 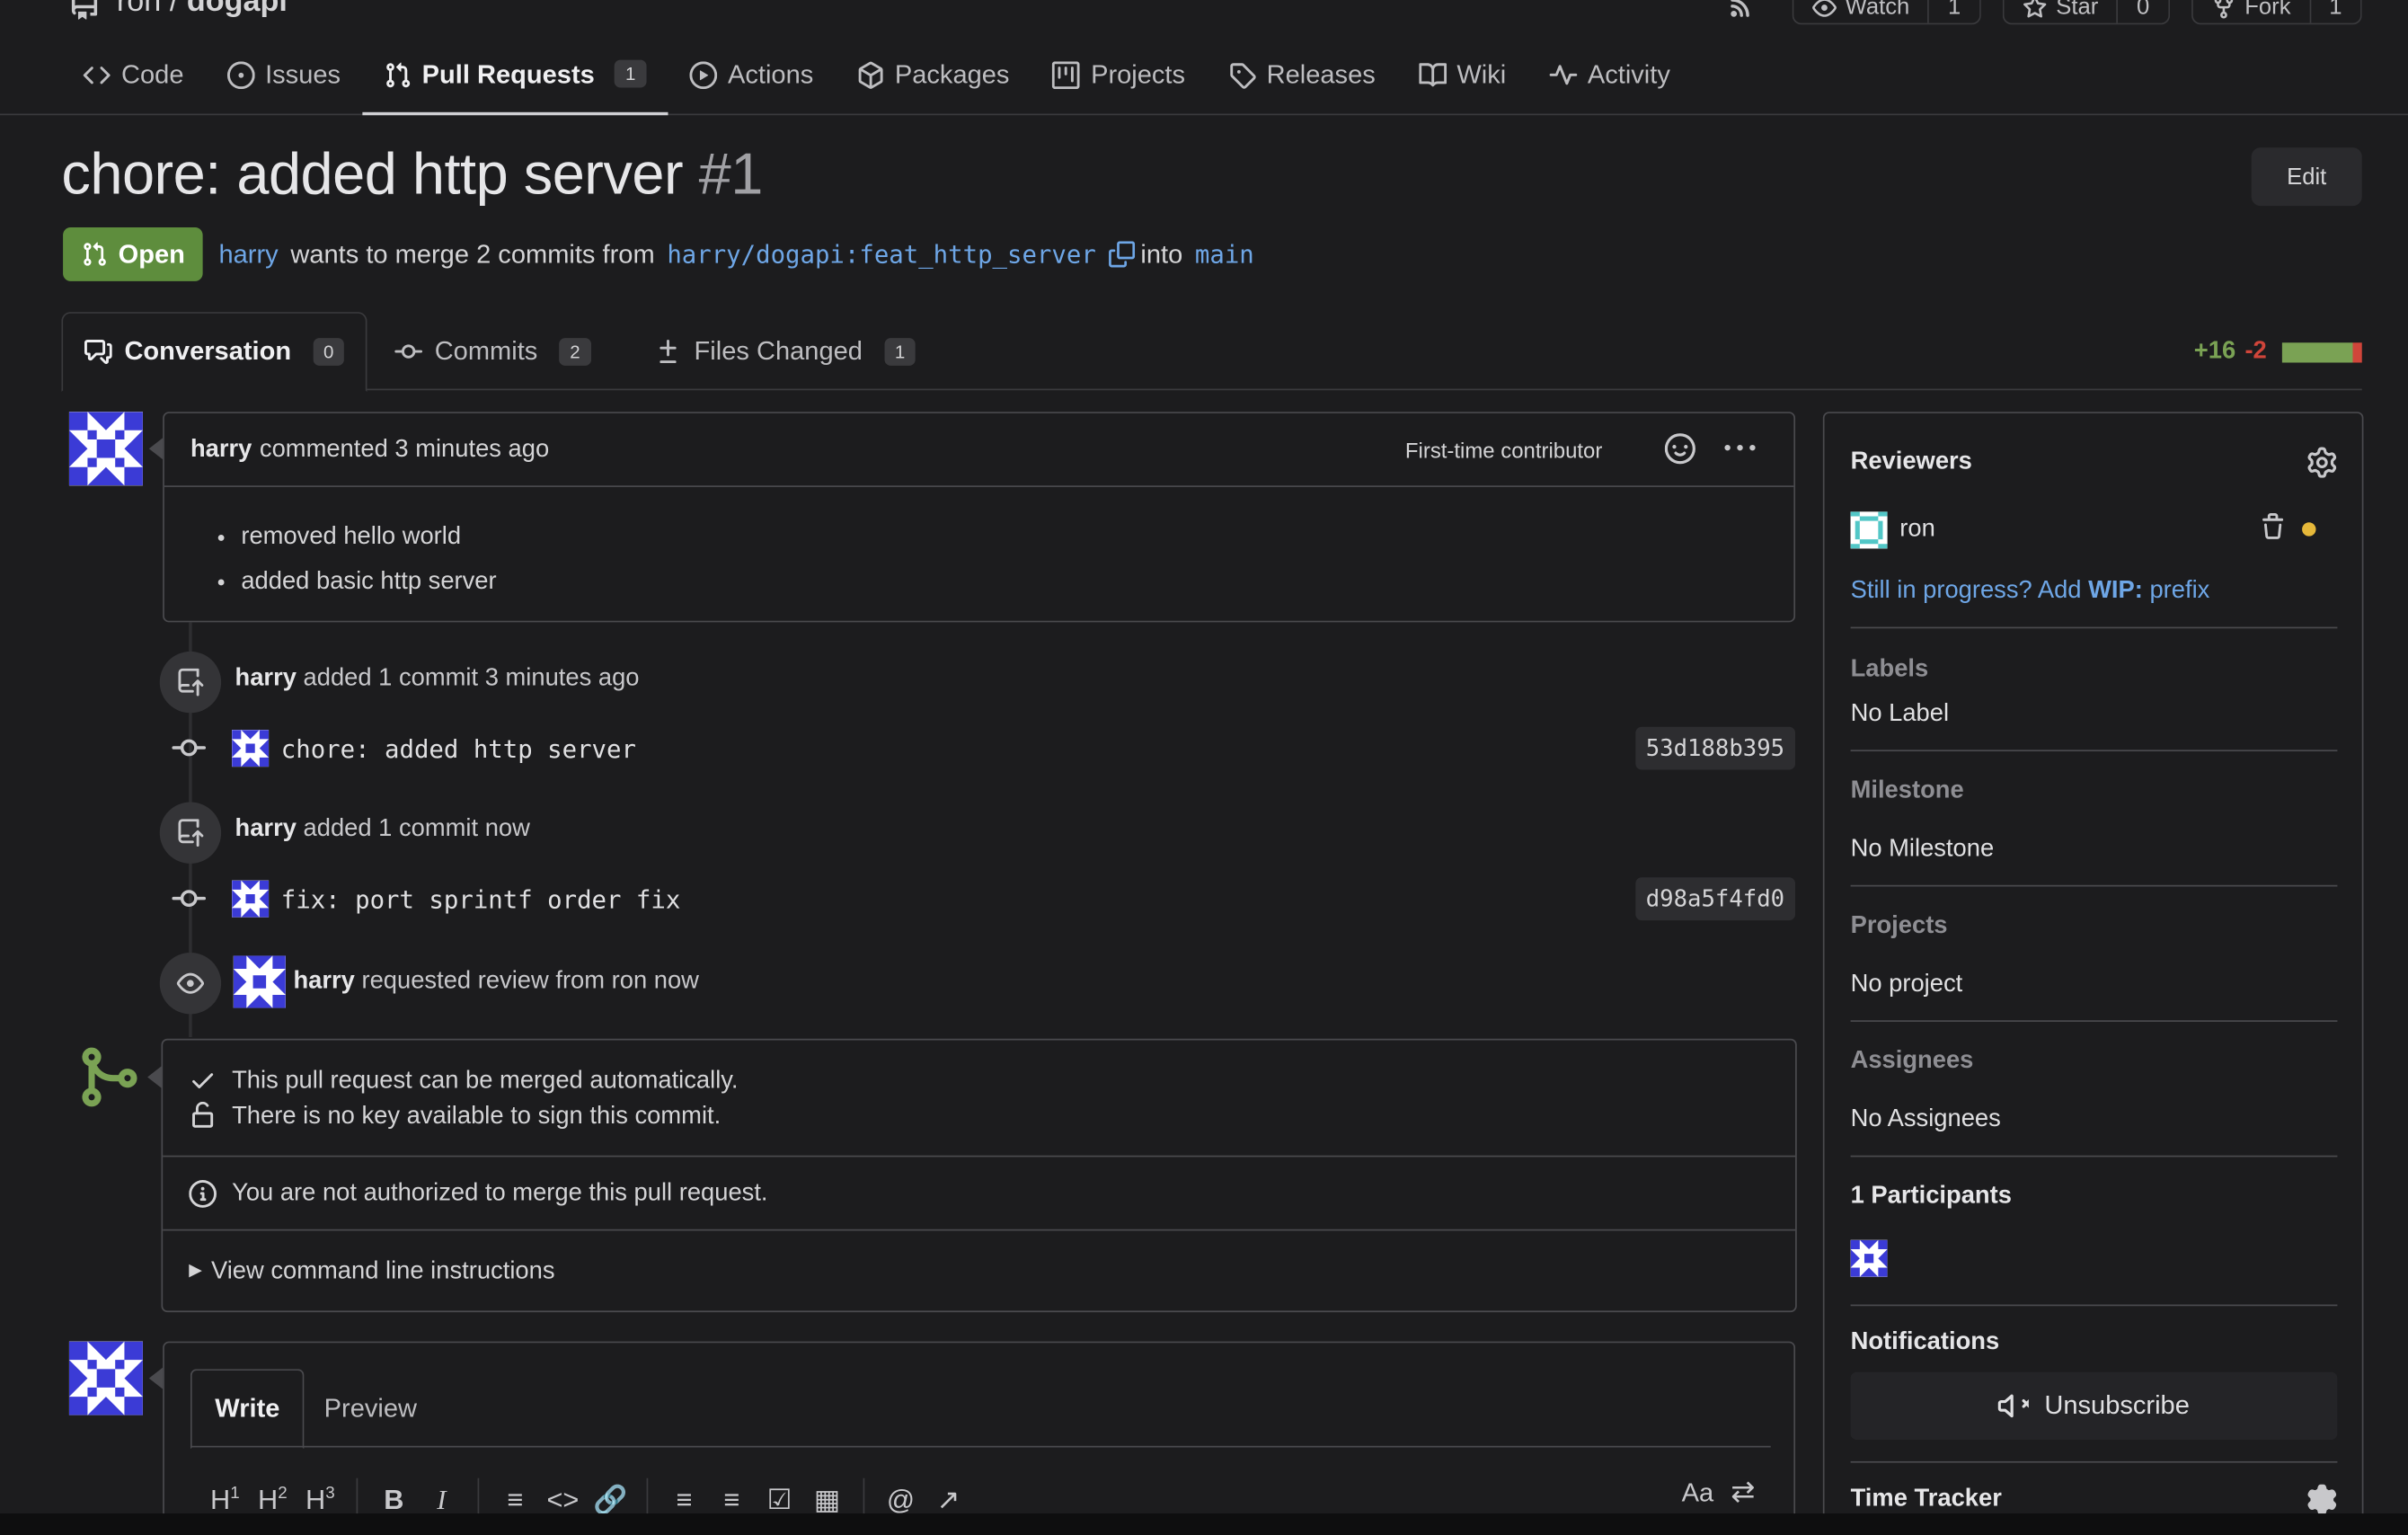 What do you see at coordinates (732, 1500) in the screenshot?
I see `ordered-list-icon: ≡` at bounding box center [732, 1500].